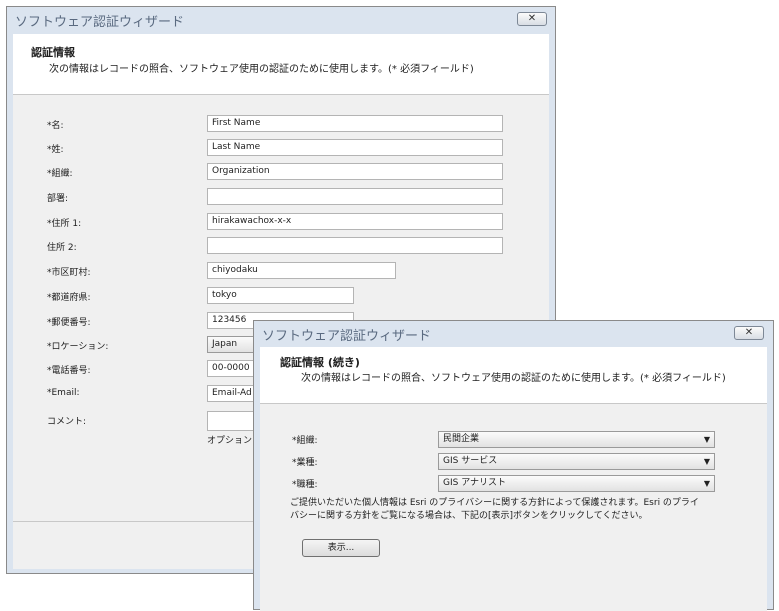 Image resolution: width=779 pixels, height=611 pixels. Describe the element at coordinates (355, 171) in the screenshot. I see `organization-field: Organization` at that location.